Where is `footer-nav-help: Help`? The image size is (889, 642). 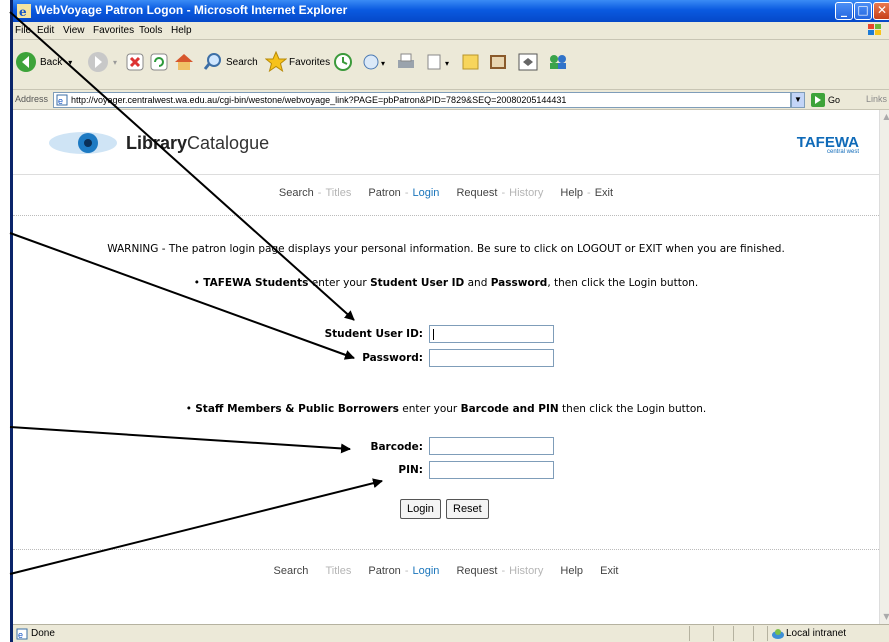
footer-nav-help: Help is located at coordinates (571, 571).